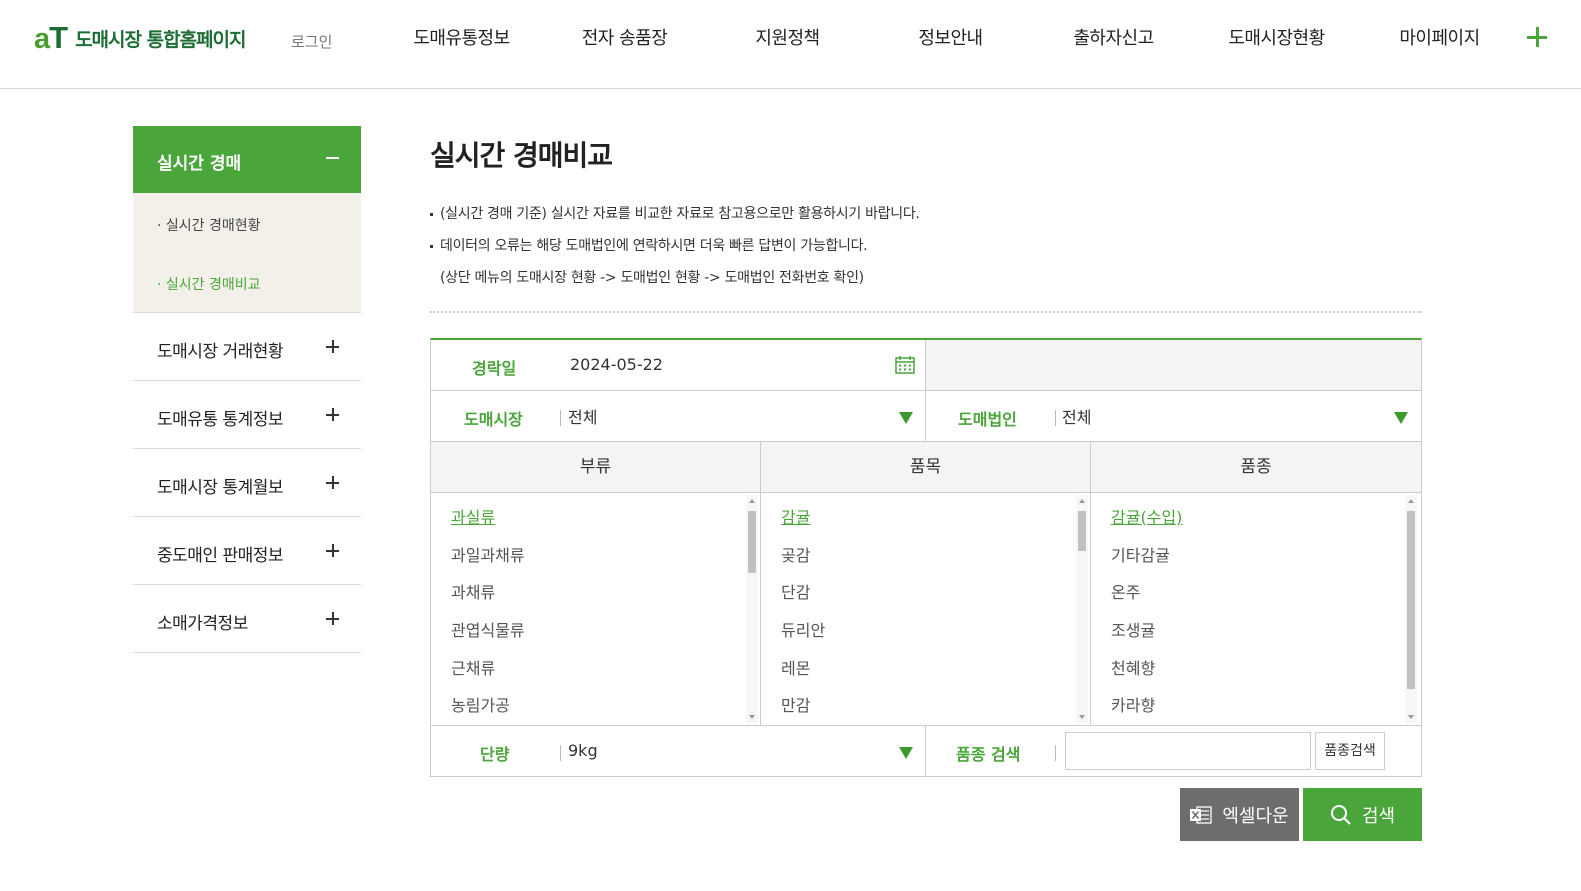  What do you see at coordinates (1077, 417) in the screenshot?
I see `corp-value: 전체` at bounding box center [1077, 417].